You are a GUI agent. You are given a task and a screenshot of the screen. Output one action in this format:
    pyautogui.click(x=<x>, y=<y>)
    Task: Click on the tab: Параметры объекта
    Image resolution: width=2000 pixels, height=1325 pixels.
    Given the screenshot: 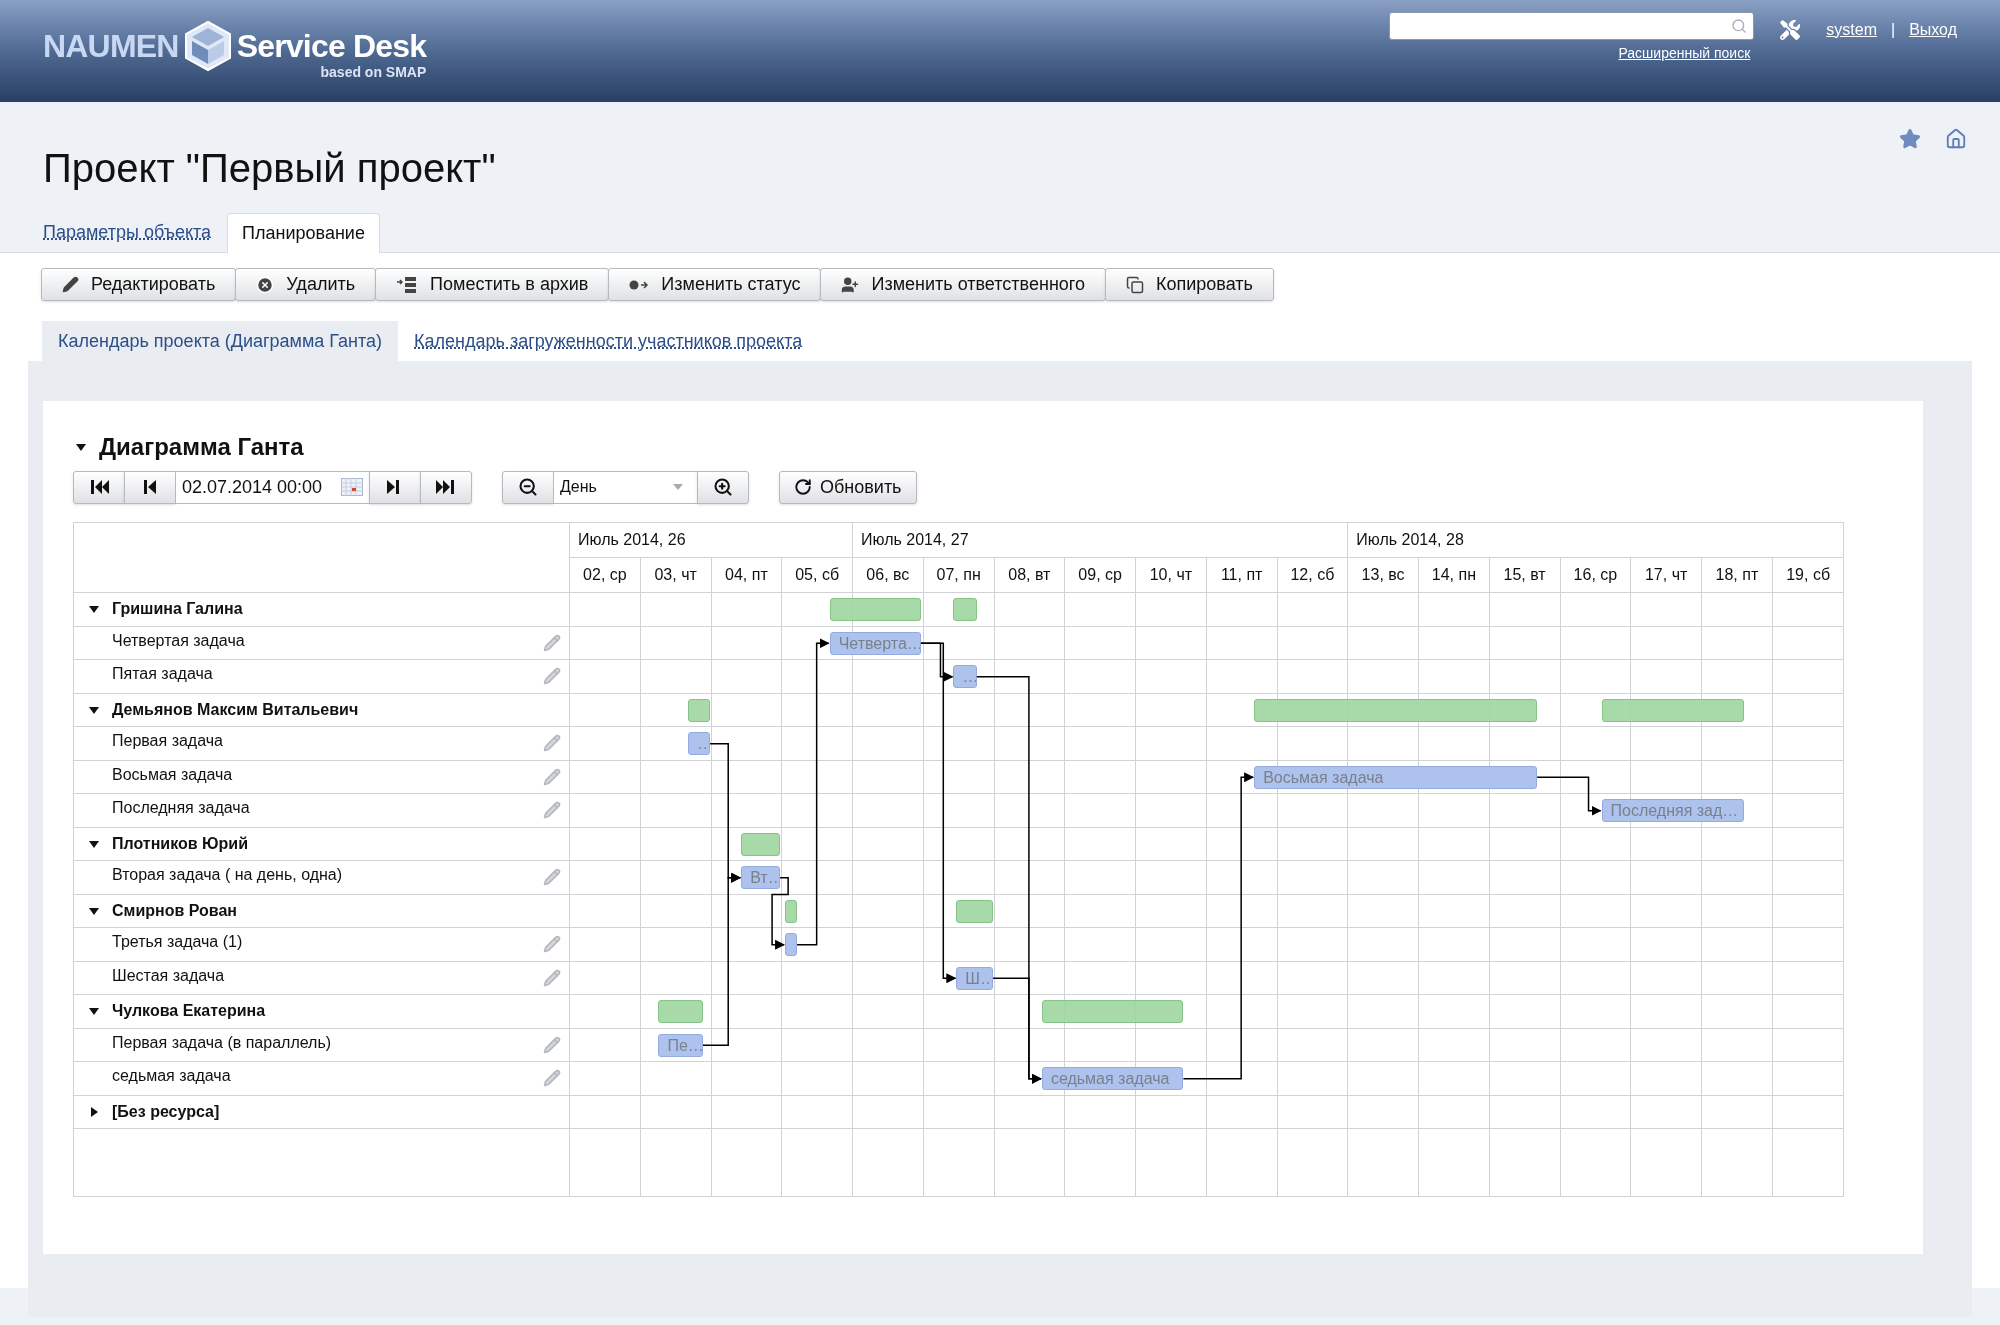 What is the action you would take?
    pyautogui.click(x=127, y=232)
    